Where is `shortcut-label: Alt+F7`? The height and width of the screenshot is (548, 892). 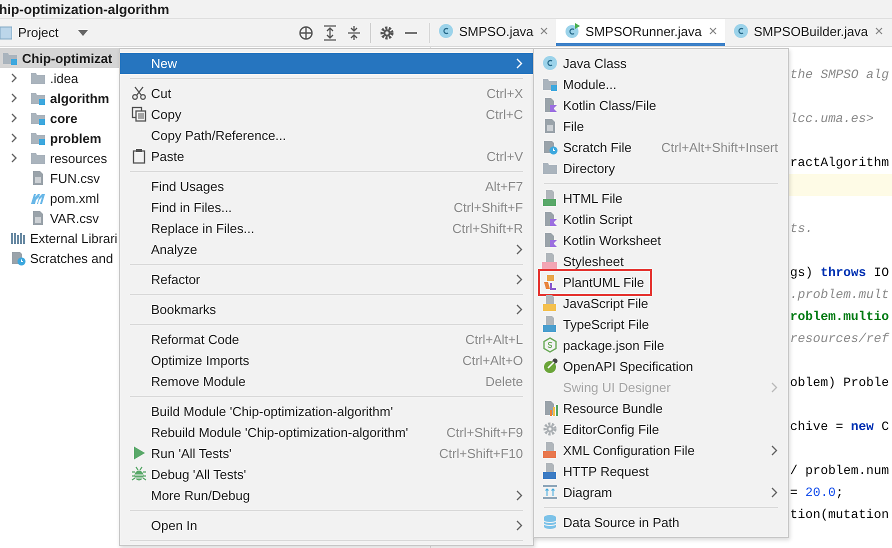 shortcut-label: Alt+F7 is located at coordinates (503, 186).